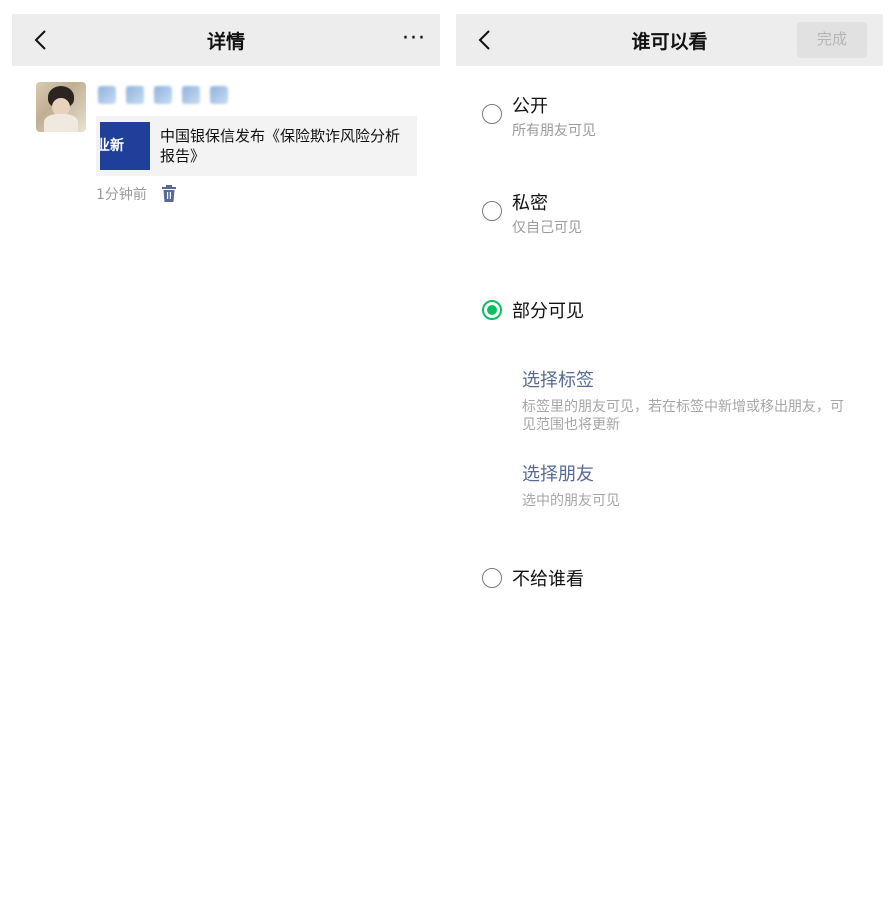 The width and height of the screenshot is (896, 897). Describe the element at coordinates (832, 40) in the screenshot. I see `done-button: 完成` at that location.